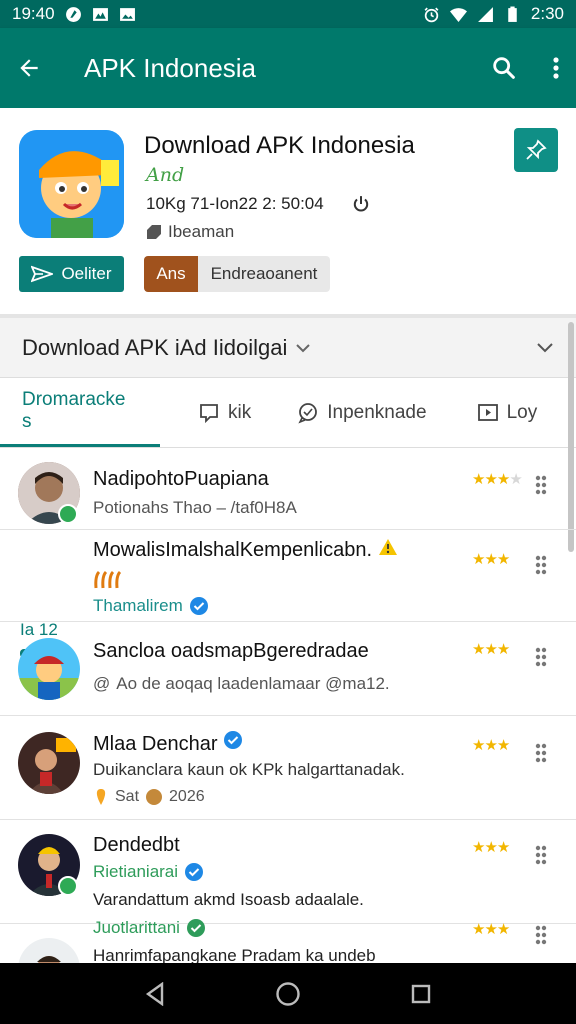  I want to click on alarm-icon, so click(431, 14).